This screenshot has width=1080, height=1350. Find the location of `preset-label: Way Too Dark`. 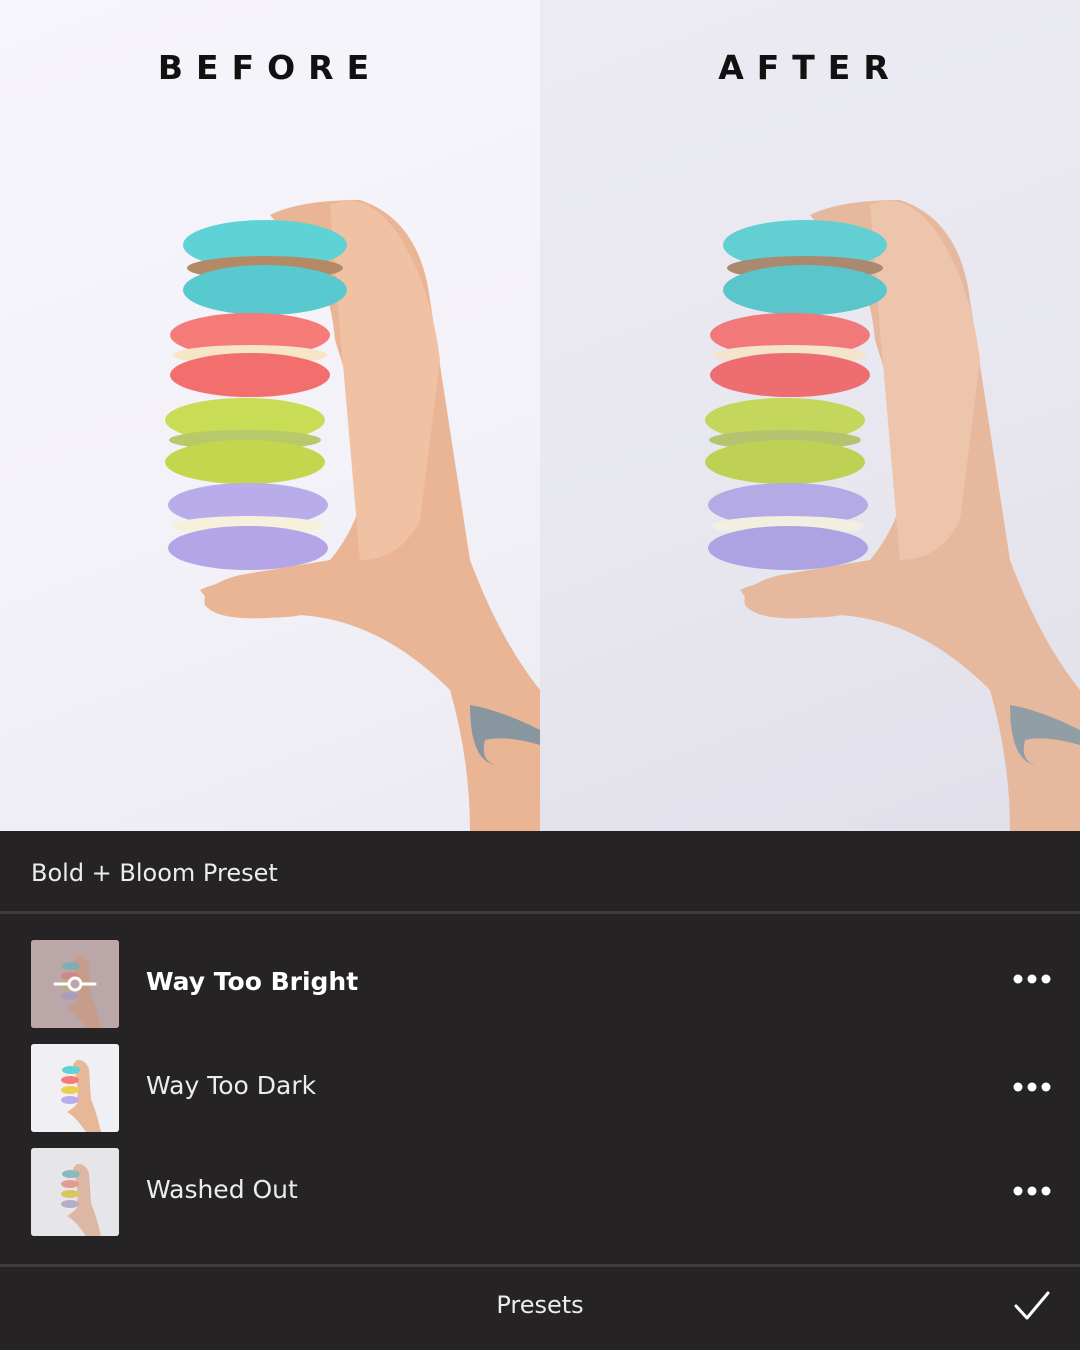

preset-label: Way Too Dark is located at coordinates (231, 1085).